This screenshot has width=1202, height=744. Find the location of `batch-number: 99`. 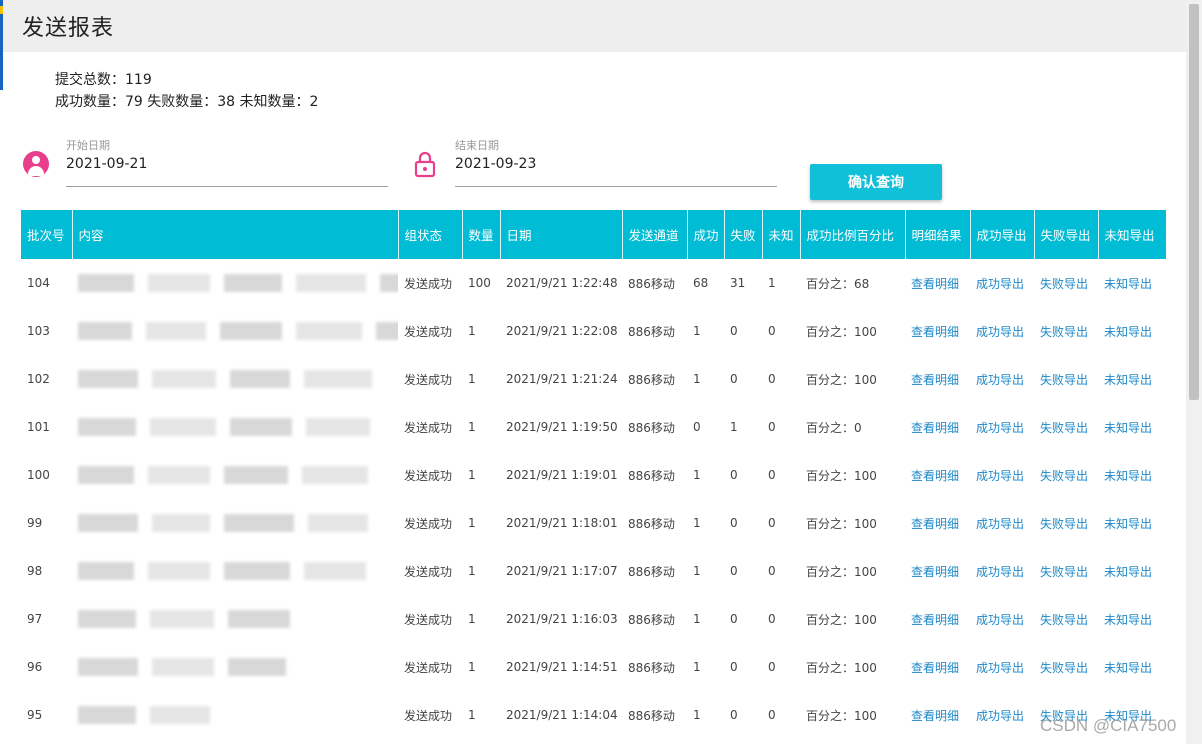

batch-number: 99 is located at coordinates (35, 523).